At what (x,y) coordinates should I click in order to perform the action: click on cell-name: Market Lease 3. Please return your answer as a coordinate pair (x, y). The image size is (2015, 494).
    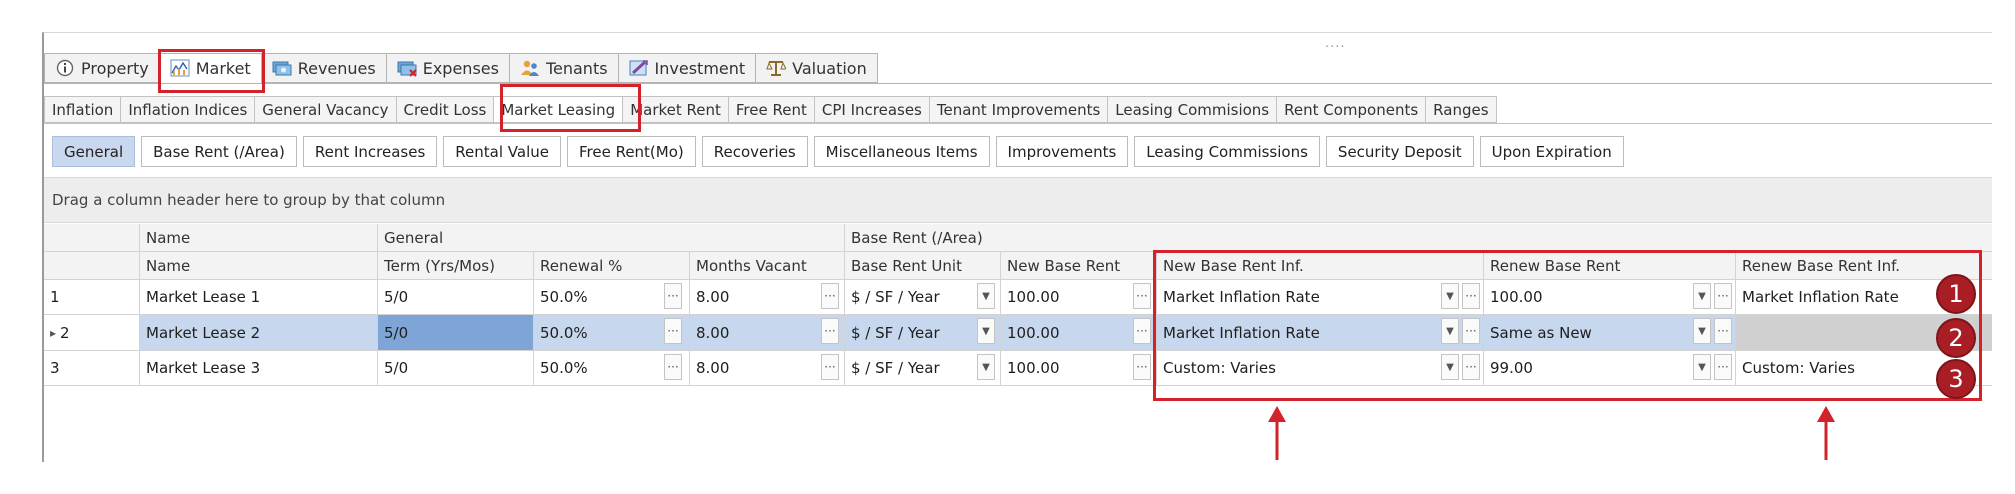
    Looking at the image, I should click on (259, 368).